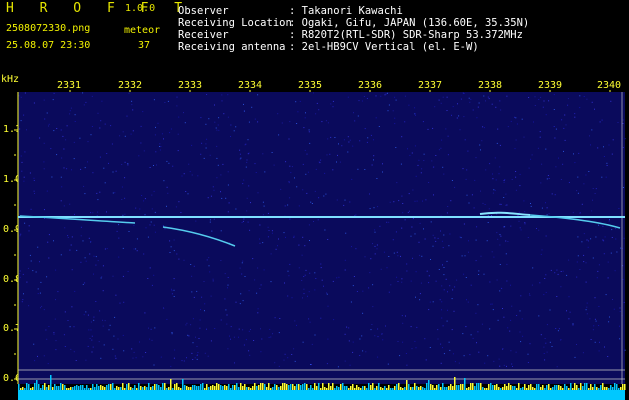 This screenshot has height=400, width=629. I want to click on location-value: : Ogaki, Gifu, JAPAN (136.60E, 35.35N), so click(409, 23).